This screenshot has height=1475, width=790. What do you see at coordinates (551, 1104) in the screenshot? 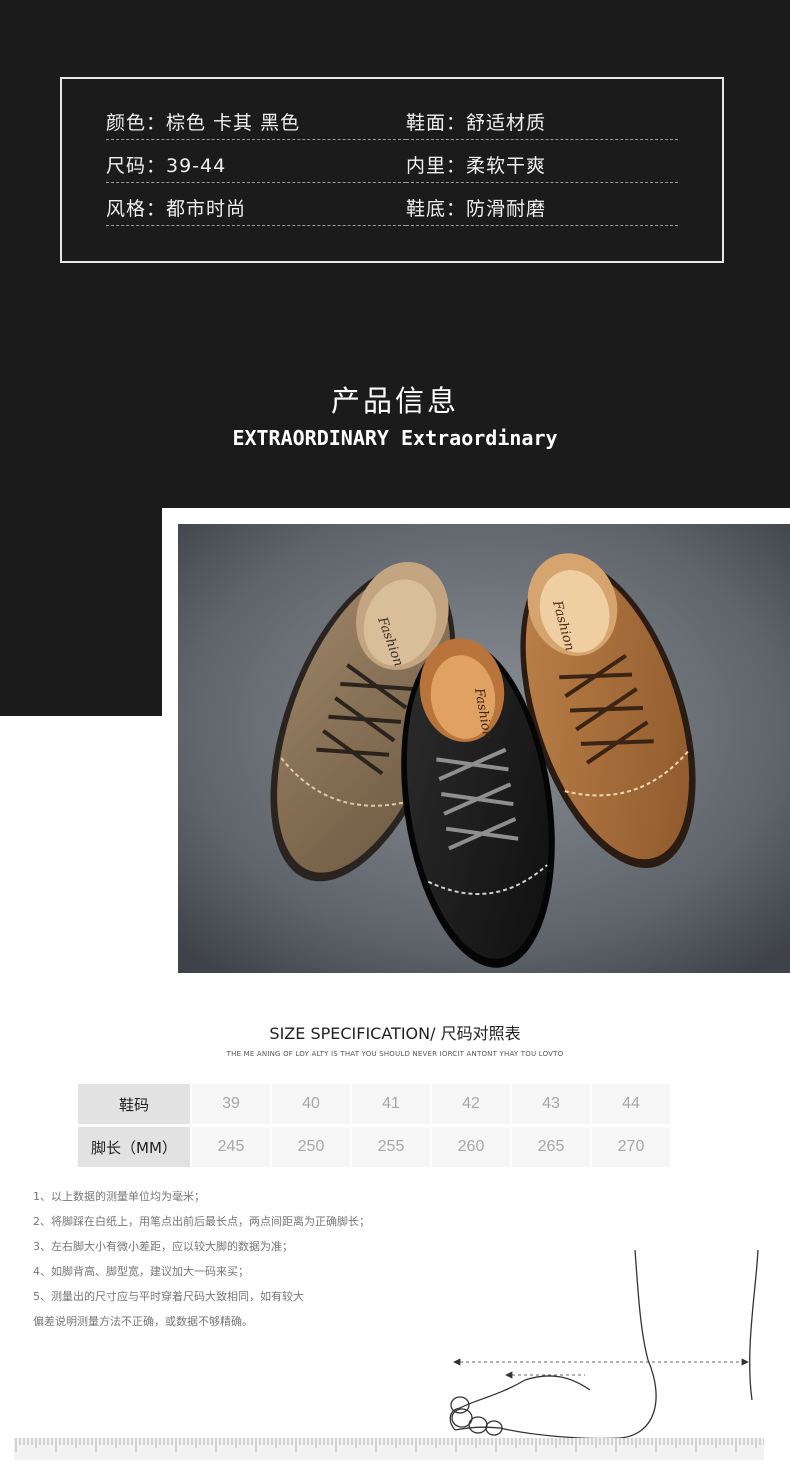
I see `size-cell: 43` at bounding box center [551, 1104].